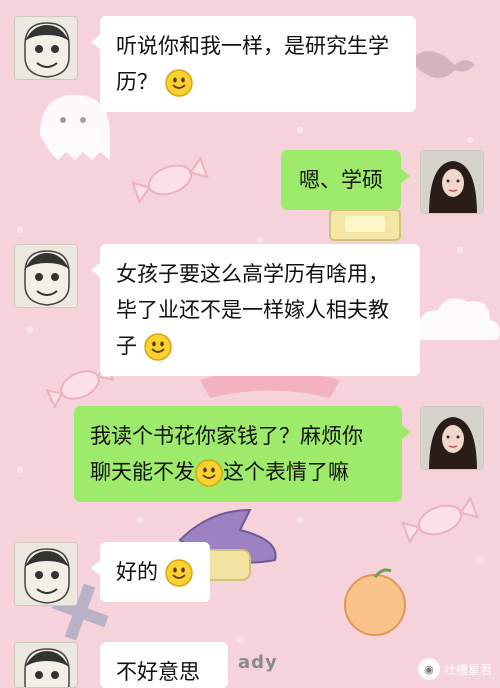 This screenshot has width=500, height=688. I want to click on message-bubble: 嗯、学硕, so click(345, 180).